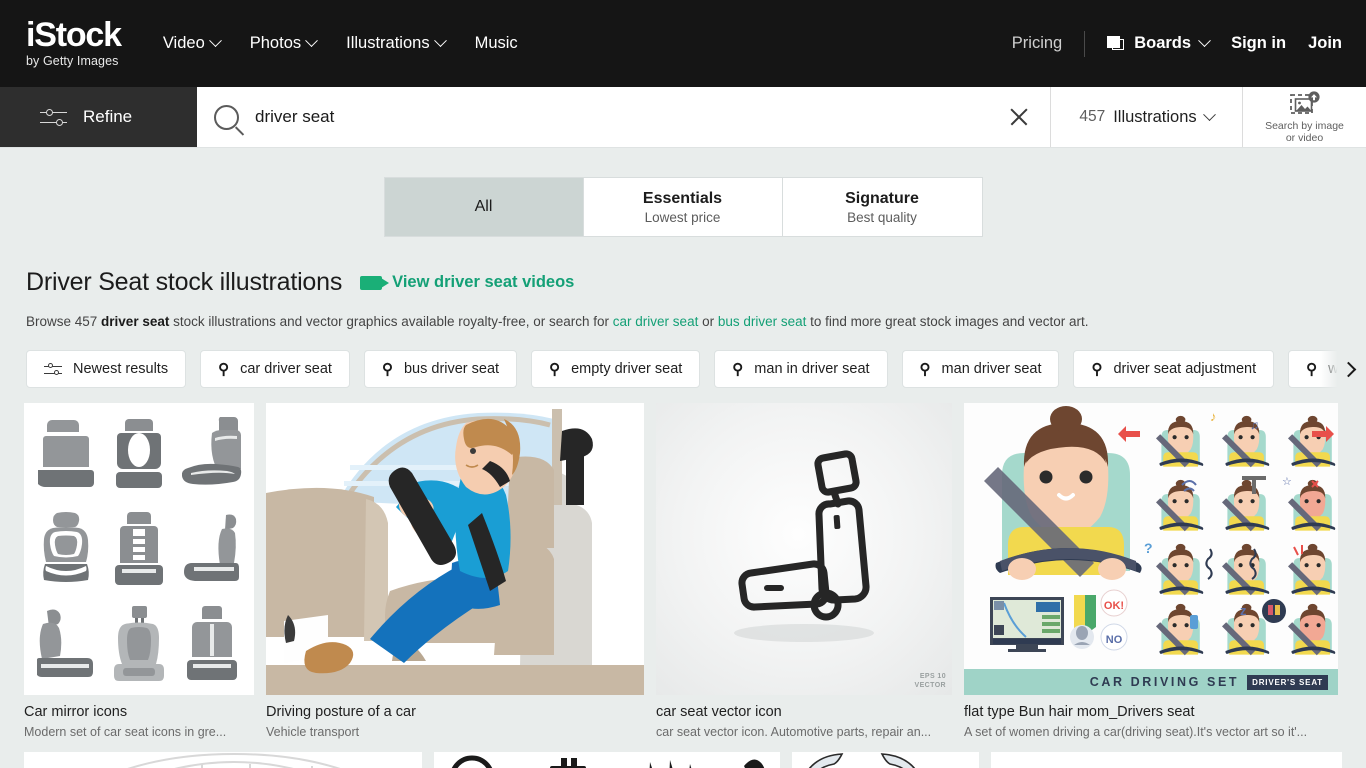 This screenshot has height=768, width=1366. What do you see at coordinates (455, 712) in the screenshot?
I see `result-title: Driving posture of a car` at bounding box center [455, 712].